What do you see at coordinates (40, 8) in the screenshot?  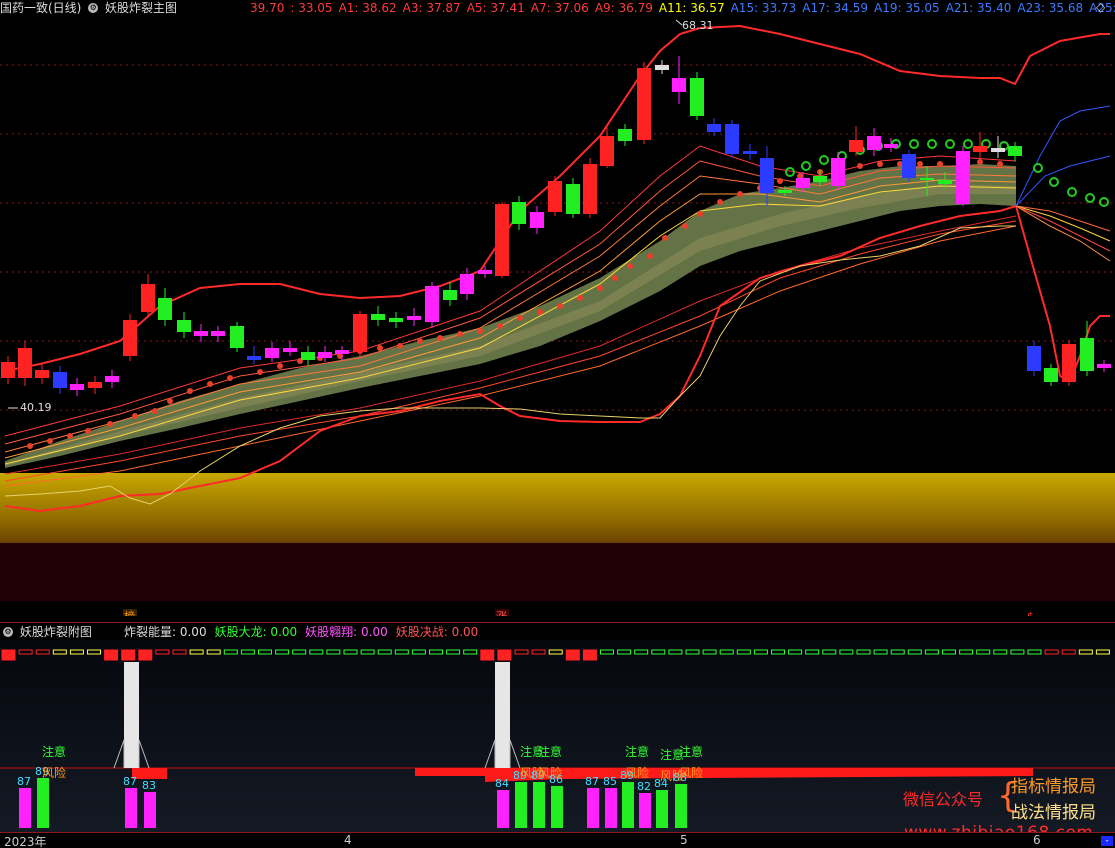 I see `stock-name: 国药一致(日线)` at bounding box center [40, 8].